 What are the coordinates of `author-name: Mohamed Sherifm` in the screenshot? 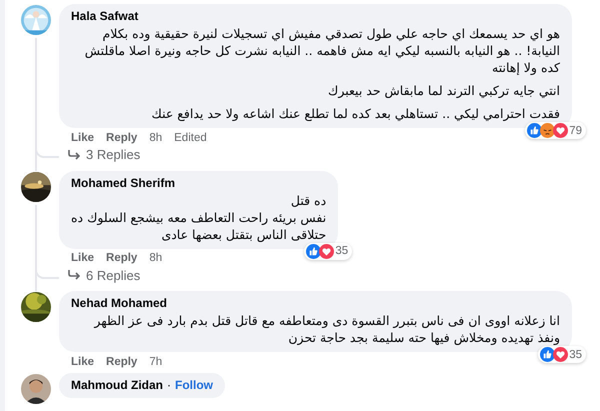 It's located at (123, 183).